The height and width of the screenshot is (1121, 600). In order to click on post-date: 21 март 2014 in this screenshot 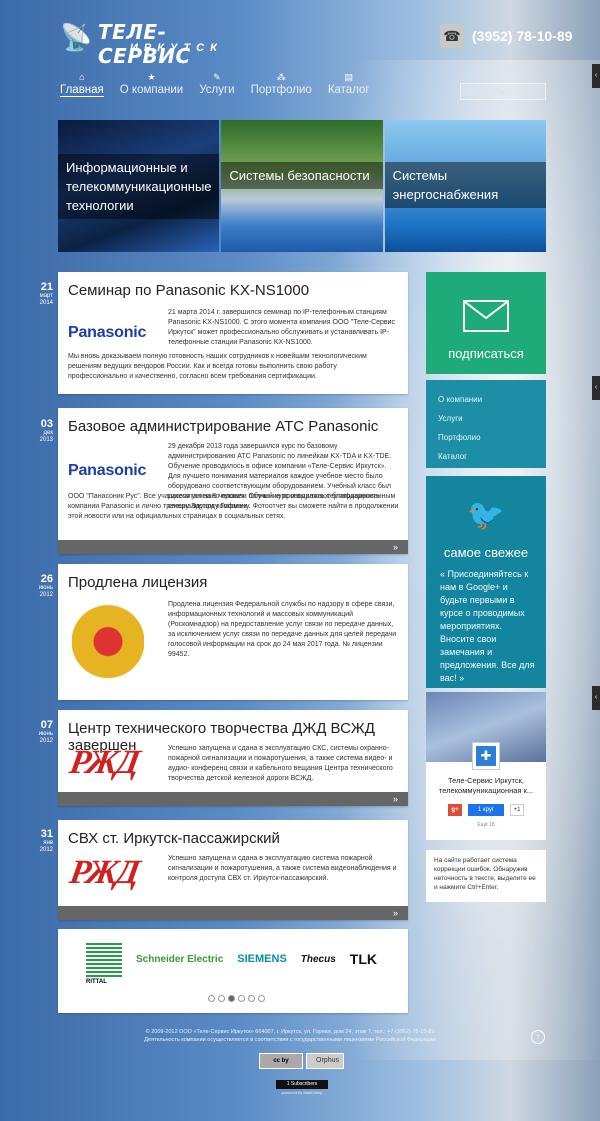, I will do `click(46, 293)`.